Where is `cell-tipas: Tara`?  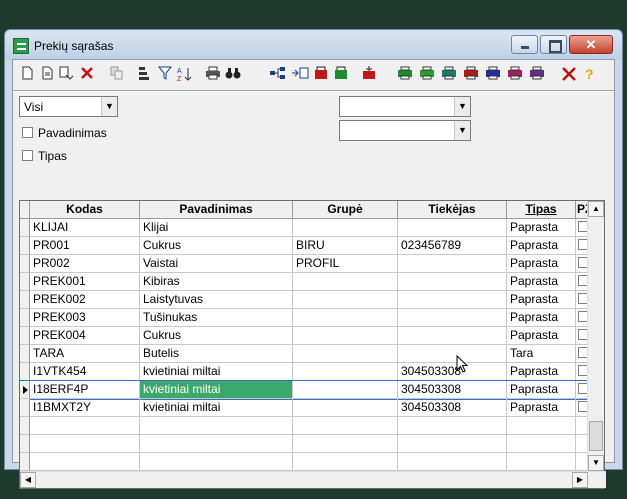 cell-tipas: Tara is located at coordinates (541, 354).